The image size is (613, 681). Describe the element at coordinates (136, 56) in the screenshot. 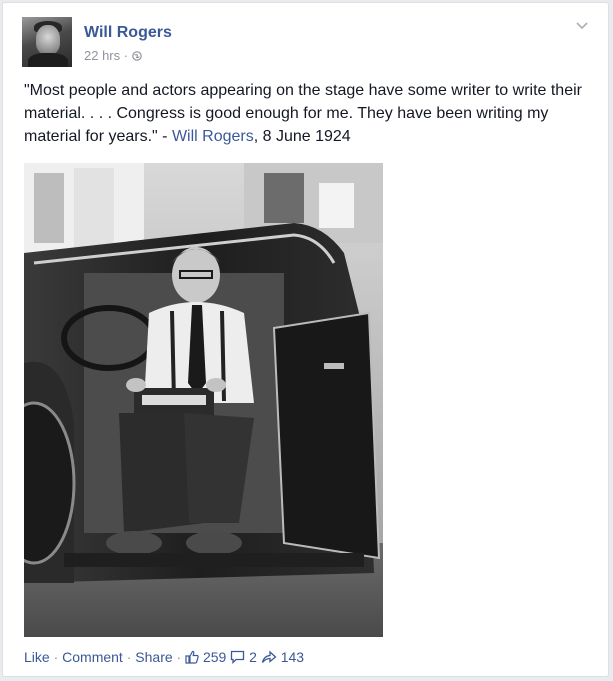

I see `globe-icon` at that location.